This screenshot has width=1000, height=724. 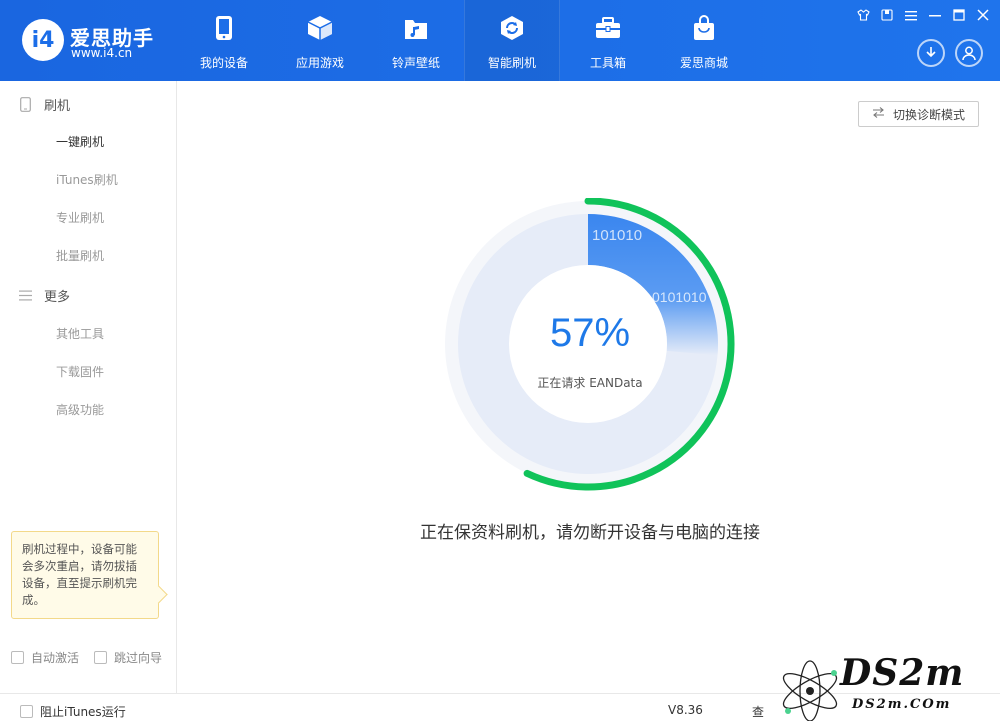 I want to click on window-controls, so click(x=923, y=15).